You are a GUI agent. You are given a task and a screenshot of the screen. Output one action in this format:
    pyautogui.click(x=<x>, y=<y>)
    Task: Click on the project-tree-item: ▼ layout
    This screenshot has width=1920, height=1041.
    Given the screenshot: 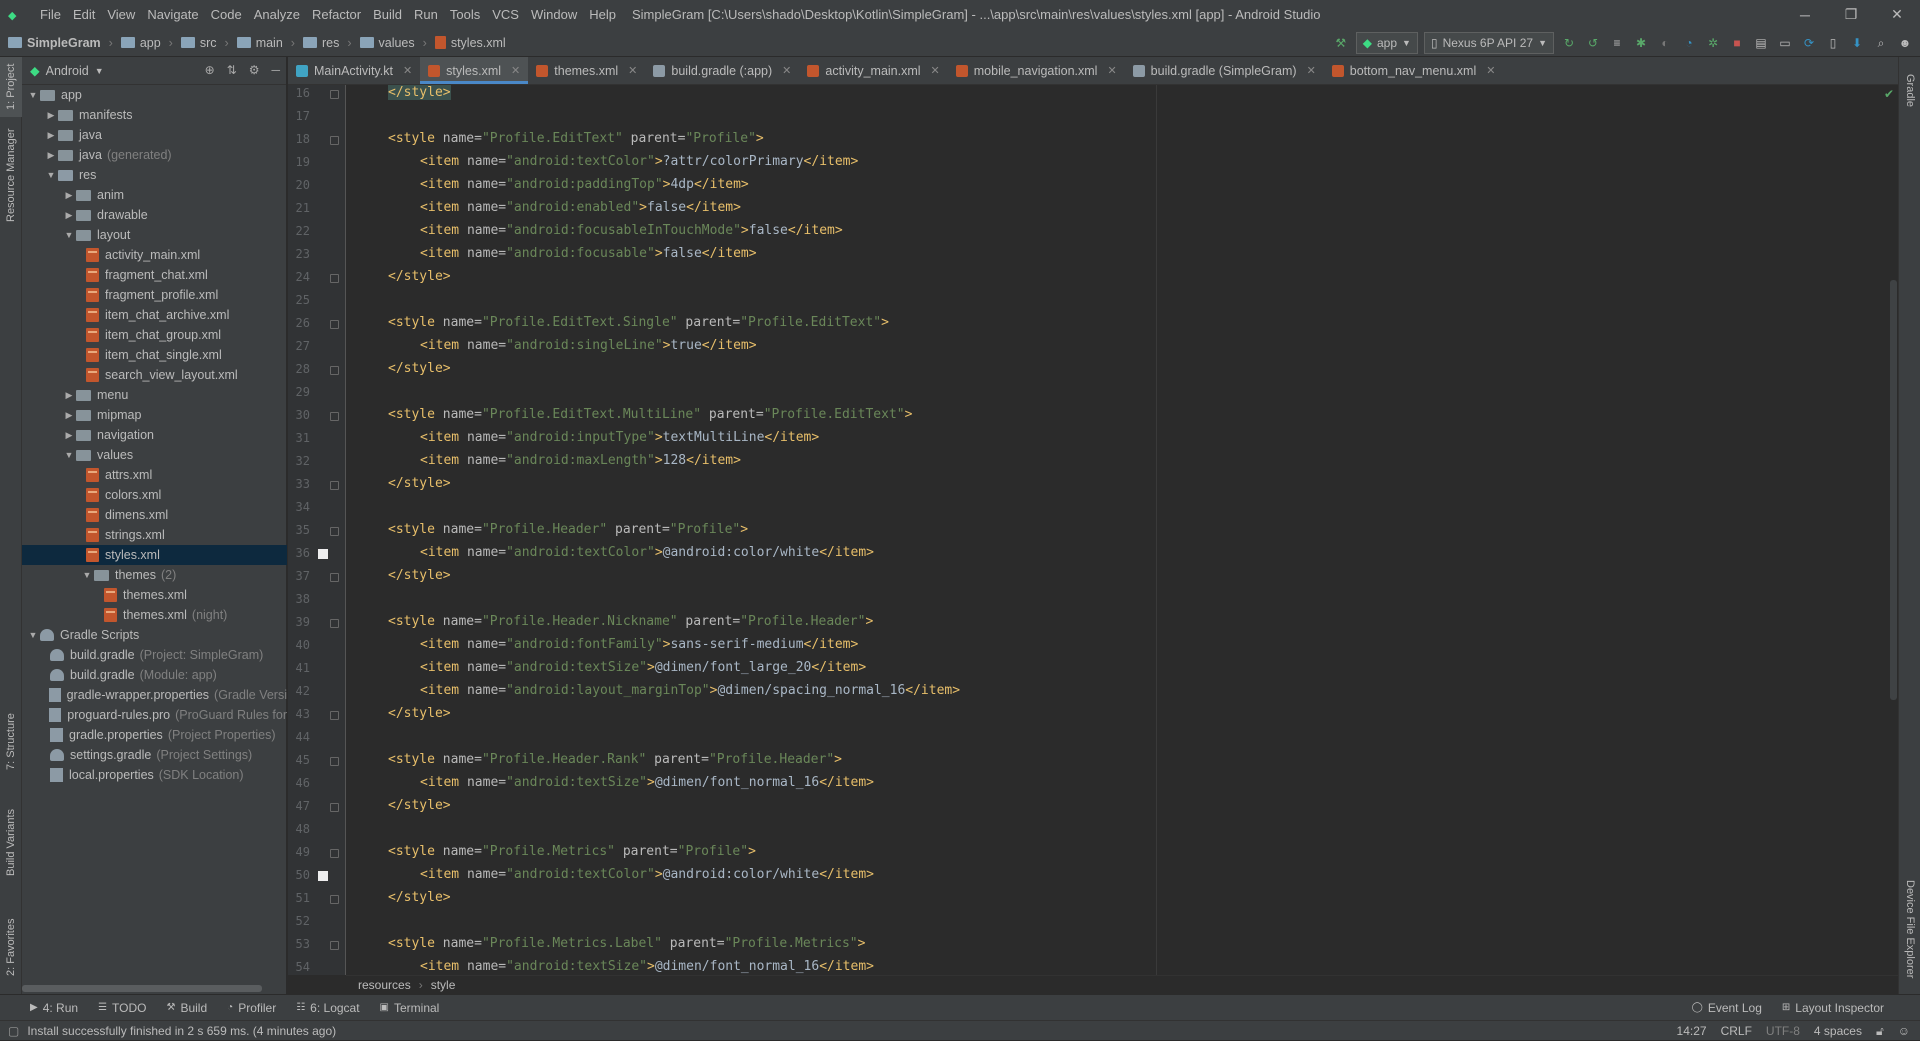 What is the action you would take?
    pyautogui.click(x=154, y=235)
    